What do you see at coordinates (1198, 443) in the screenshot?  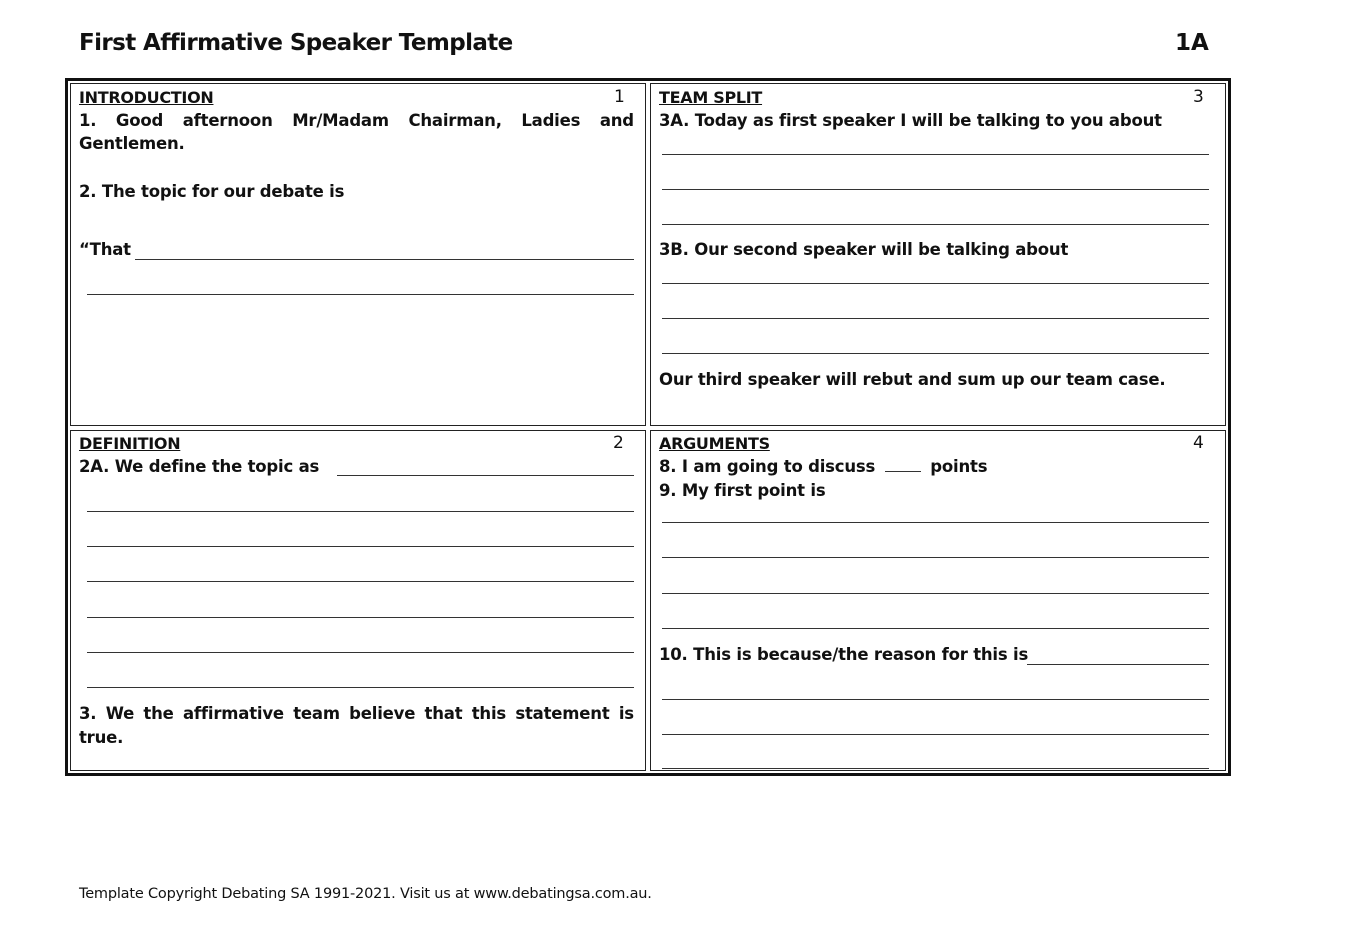 I see `section-number: 4` at bounding box center [1198, 443].